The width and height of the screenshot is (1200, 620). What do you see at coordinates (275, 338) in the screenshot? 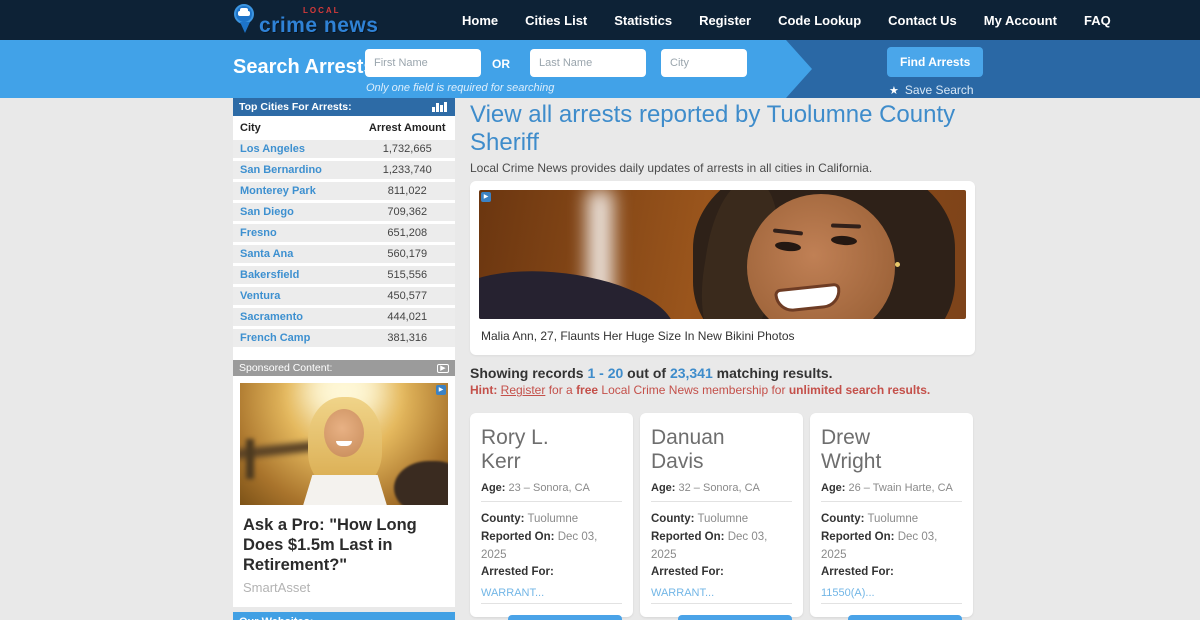
I see `city-link-french-camp: French Camp` at bounding box center [275, 338].